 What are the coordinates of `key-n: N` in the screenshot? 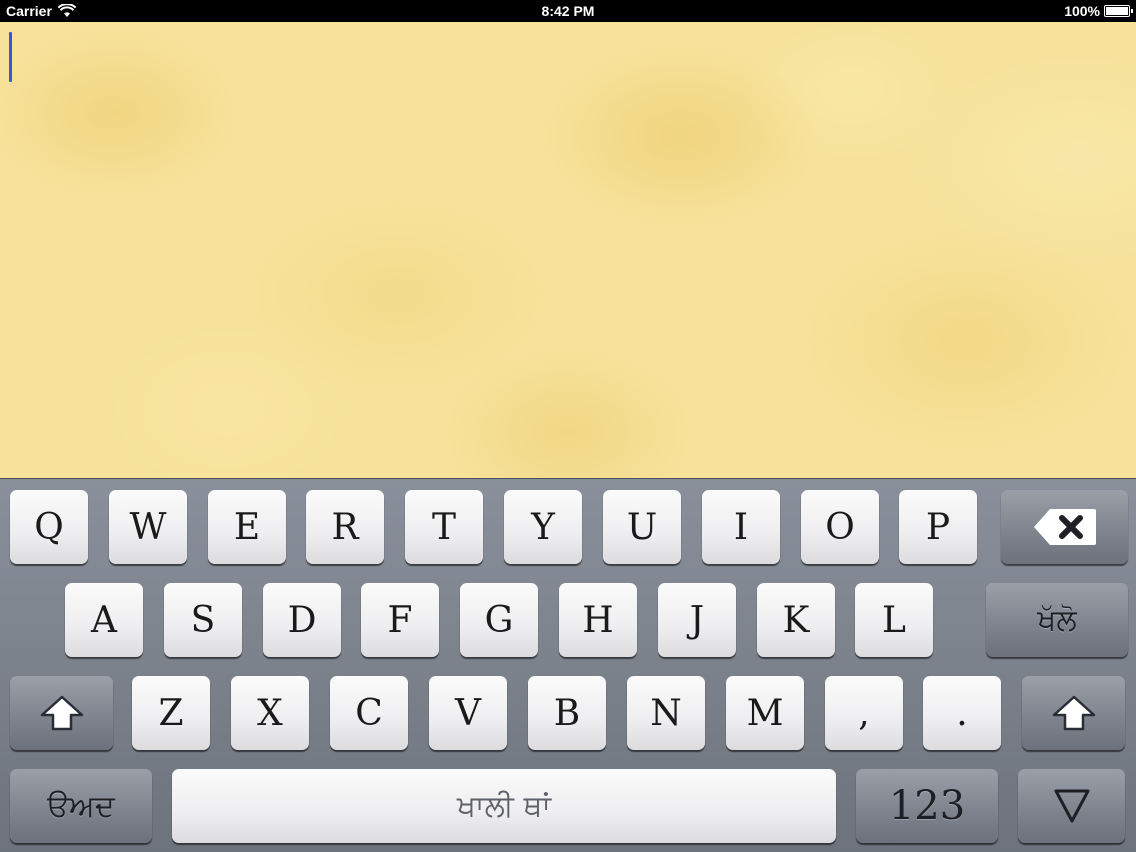 It's located at (666, 713).